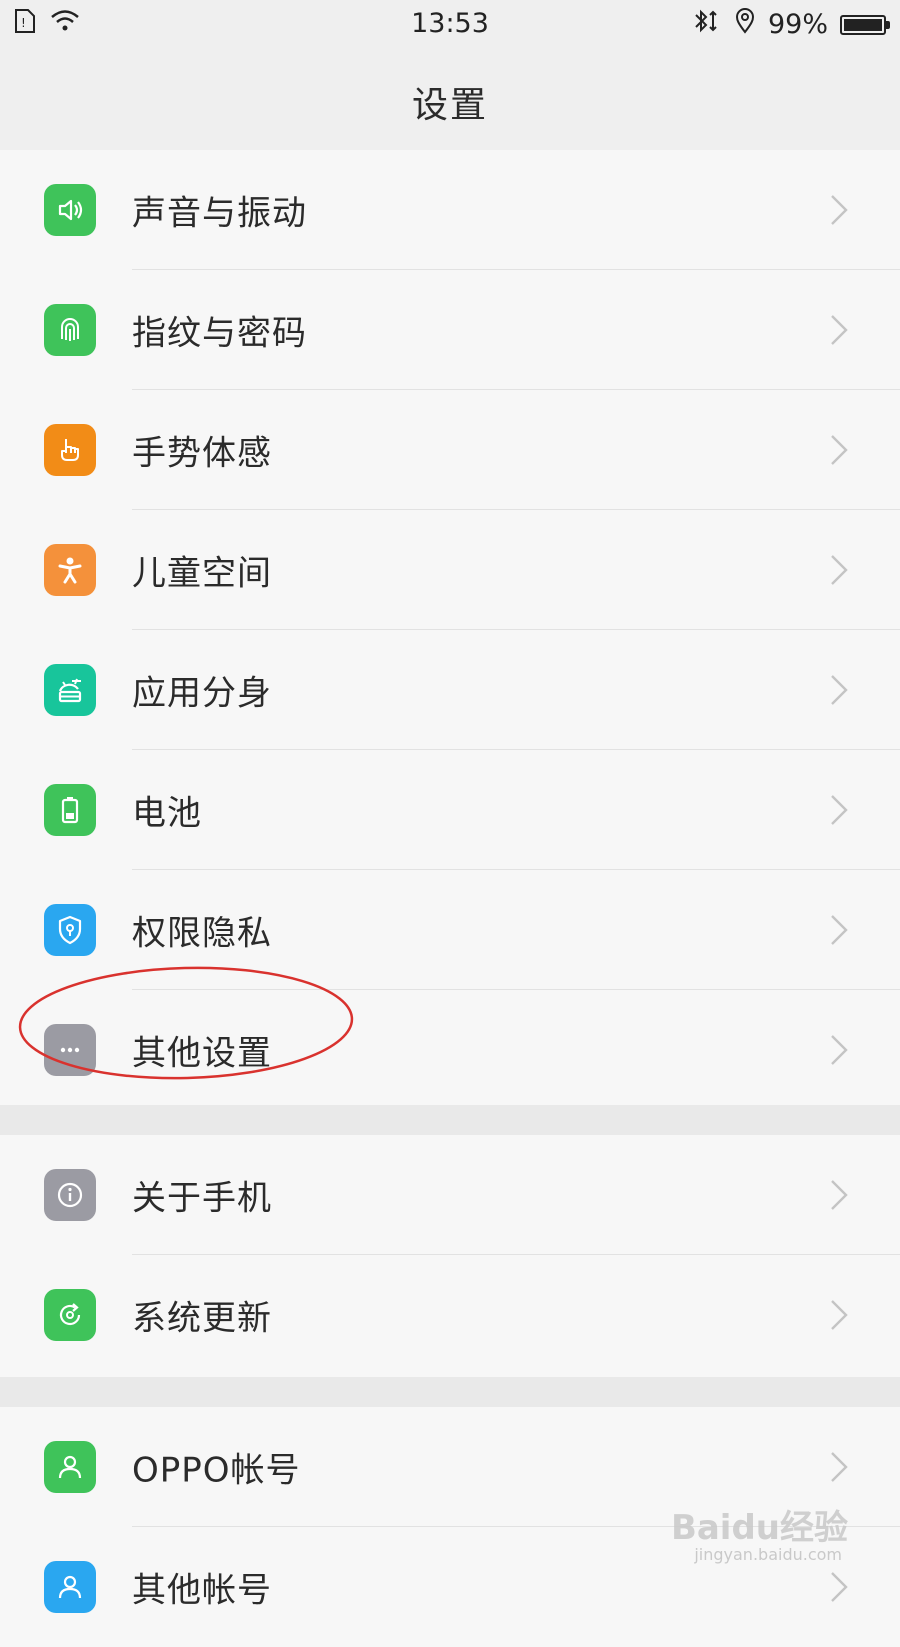  Describe the element at coordinates (797, 24) in the screenshot. I see `battery-percent: 99%` at that location.